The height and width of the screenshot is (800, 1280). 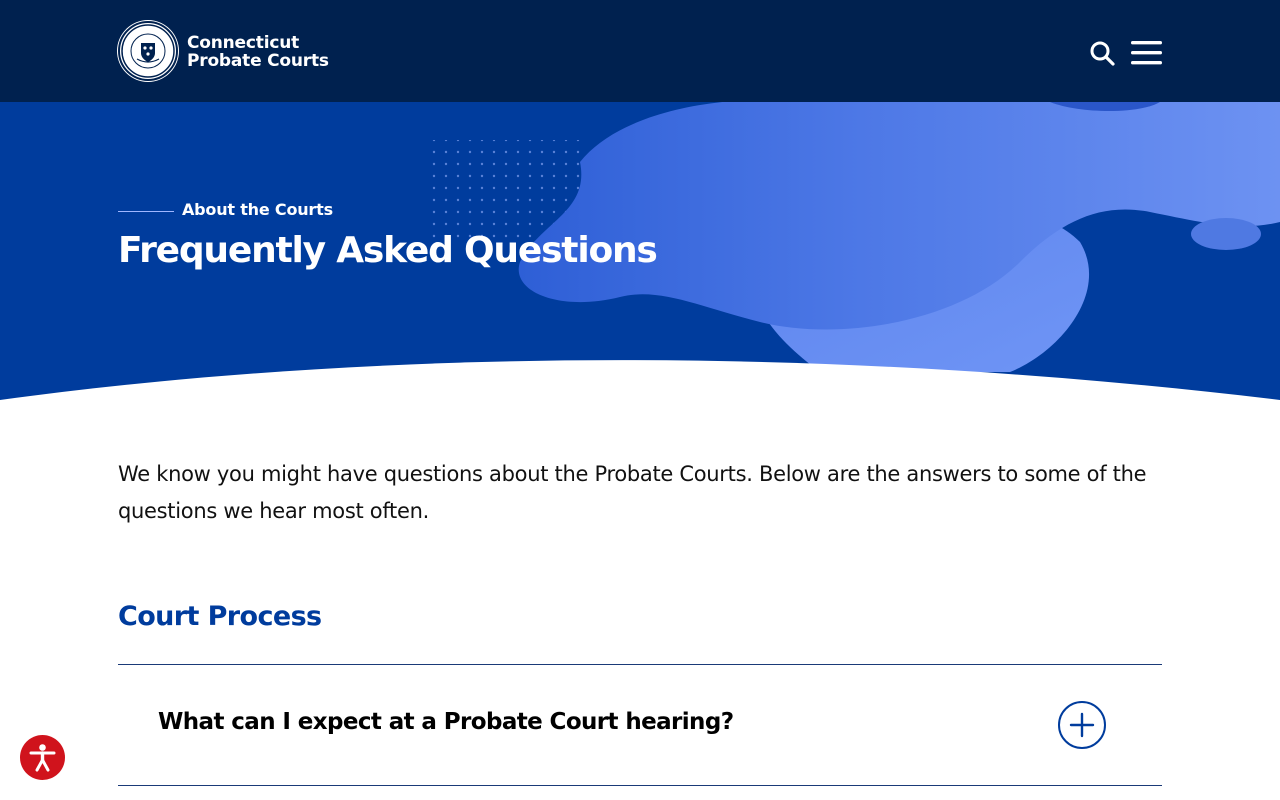 What do you see at coordinates (640, 785) in the screenshot?
I see `faq-divider-bottom` at bounding box center [640, 785].